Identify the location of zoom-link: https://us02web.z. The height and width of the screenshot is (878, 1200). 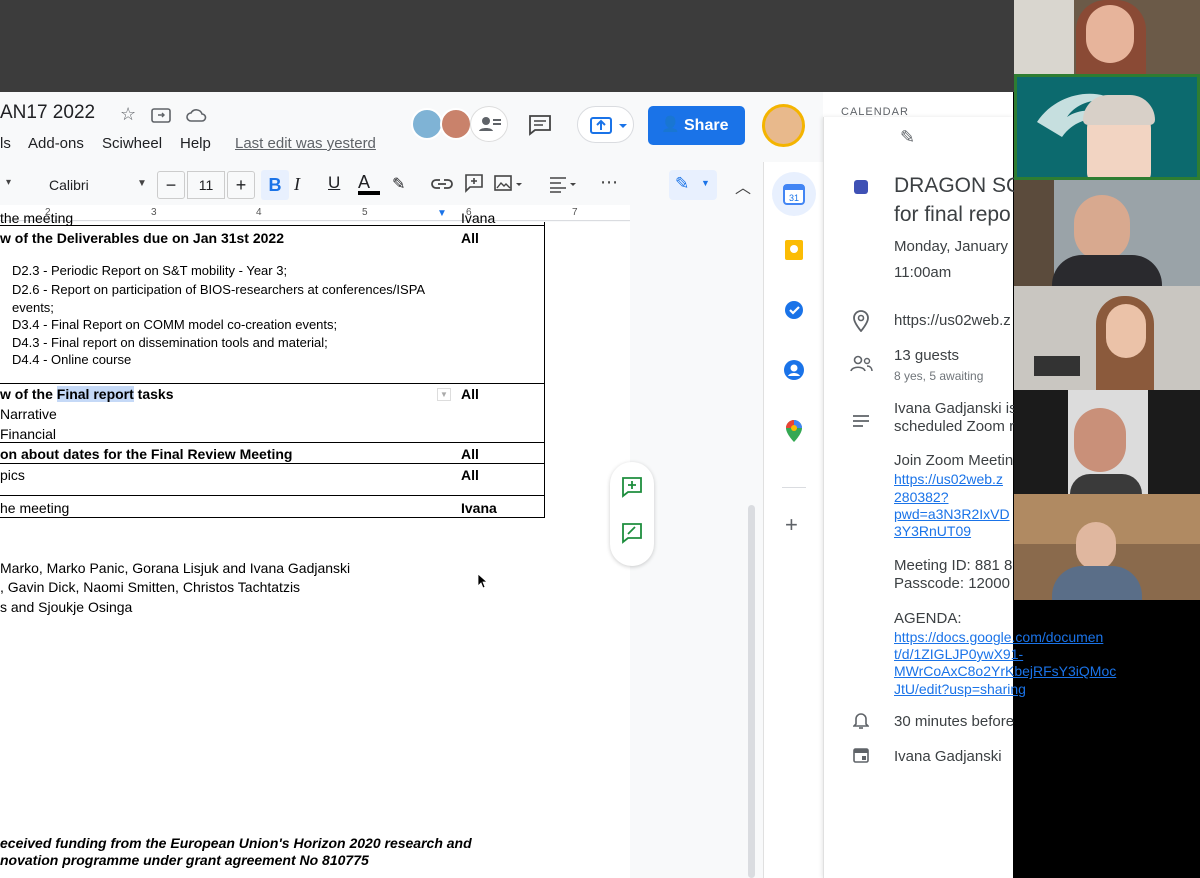
(948, 479).